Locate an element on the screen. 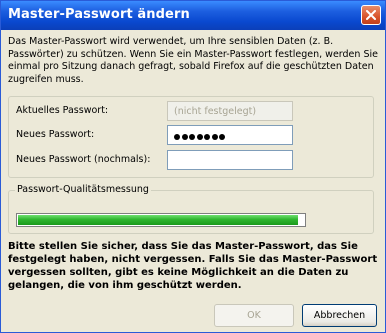 This screenshot has width=386, height=333. close-button is located at coordinates (371, 15).